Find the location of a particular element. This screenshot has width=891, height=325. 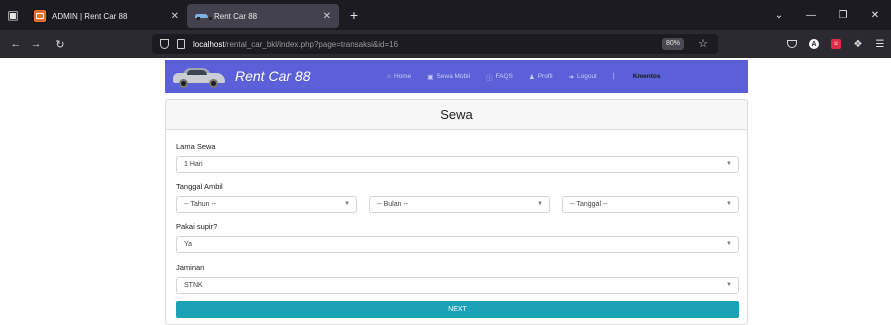

nav-item-faqs: ⓘ FAQS is located at coordinates (499, 77).